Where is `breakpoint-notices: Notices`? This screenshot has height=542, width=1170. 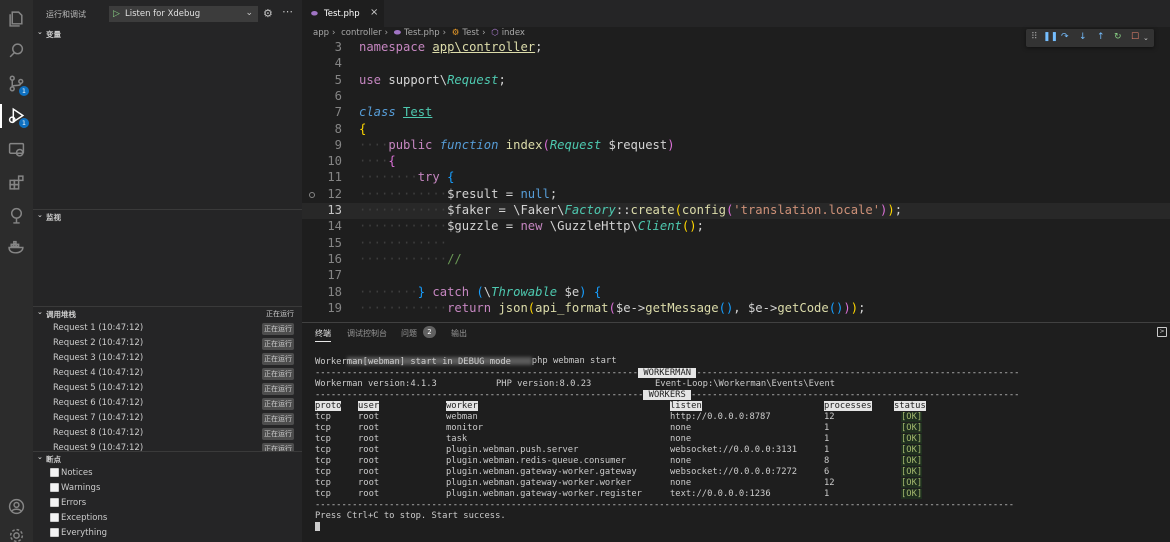 breakpoint-notices: Notices is located at coordinates (167, 473).